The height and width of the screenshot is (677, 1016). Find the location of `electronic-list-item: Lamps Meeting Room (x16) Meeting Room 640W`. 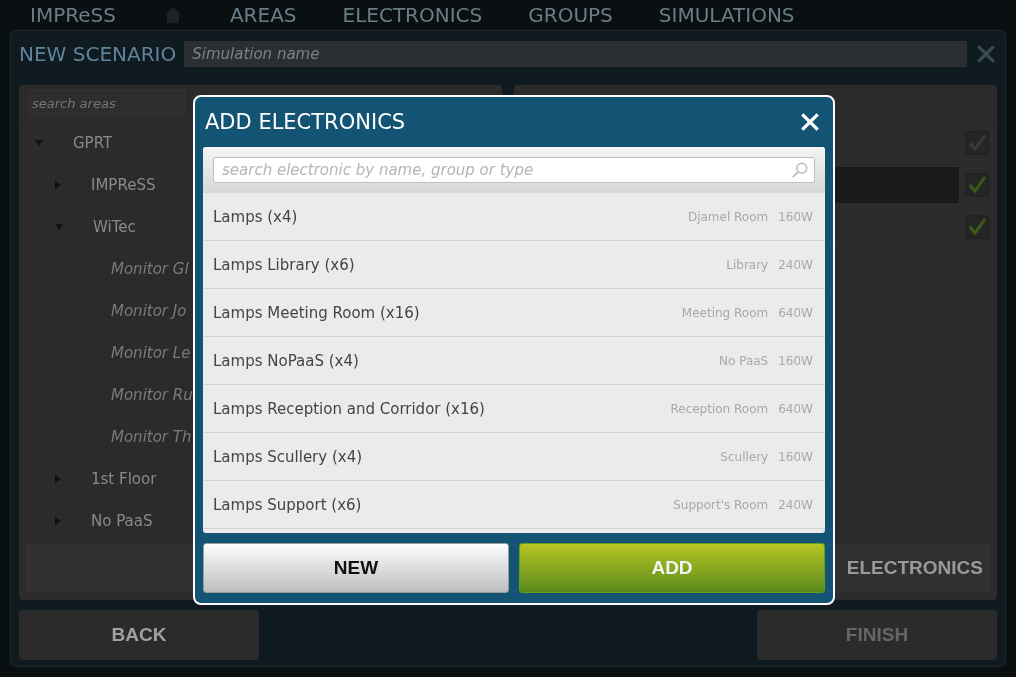

electronic-list-item: Lamps Meeting Room (x16) Meeting Room 640W is located at coordinates (514, 313).